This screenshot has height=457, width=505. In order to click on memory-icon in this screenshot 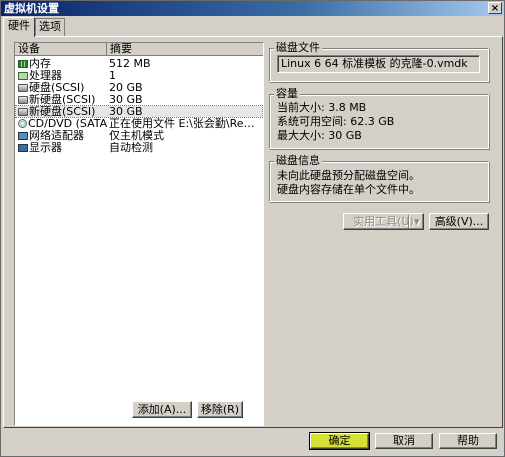, I will do `click(23, 64)`.